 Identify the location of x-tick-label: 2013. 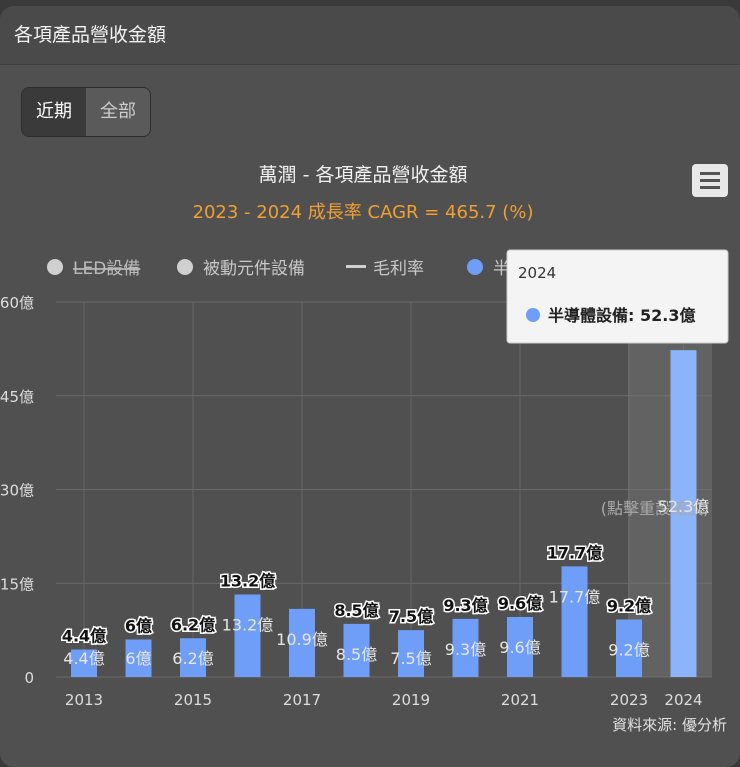
(84, 700).